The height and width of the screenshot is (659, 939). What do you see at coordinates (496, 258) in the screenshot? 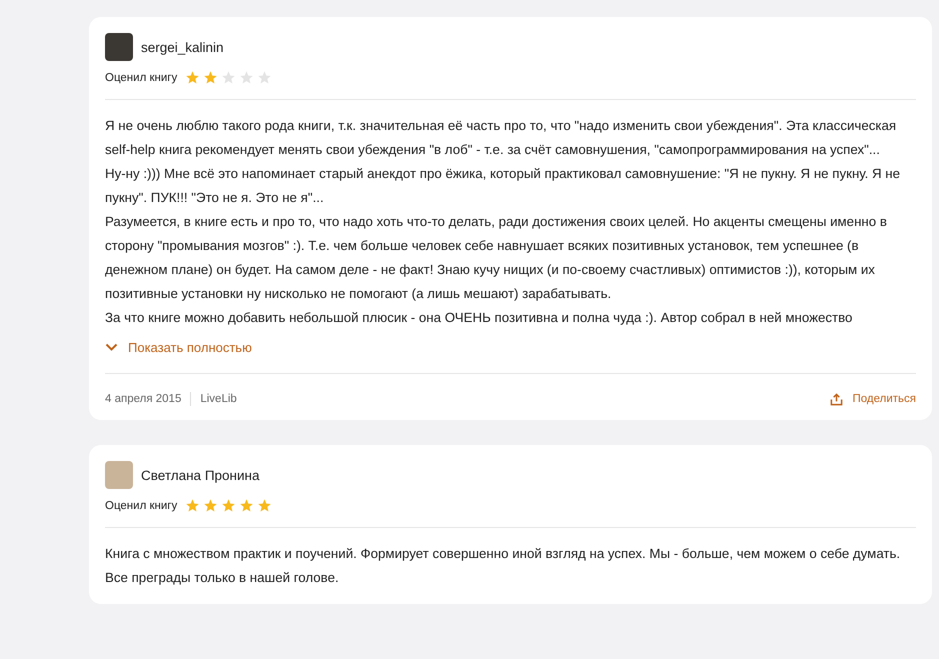
I see `review-paragraph: Разумеется, в книге есть и про то, что надо хоть что-то делать, ради достижения своих целей. Но акценты смещены именно в сторону "промывания мозгов" :). Т.е. чем больше человек себе навнушает всяких позитивных установок, тем успешнее (в денежном плане) он будет. На самом деле - не факт! Знаю кучу нищих (и по-своему счастливых) оптимистов :)), которым их позитивные установки ну нисколько не помогают (а лишь мешают) зарабатывать.` at bounding box center [496, 258].